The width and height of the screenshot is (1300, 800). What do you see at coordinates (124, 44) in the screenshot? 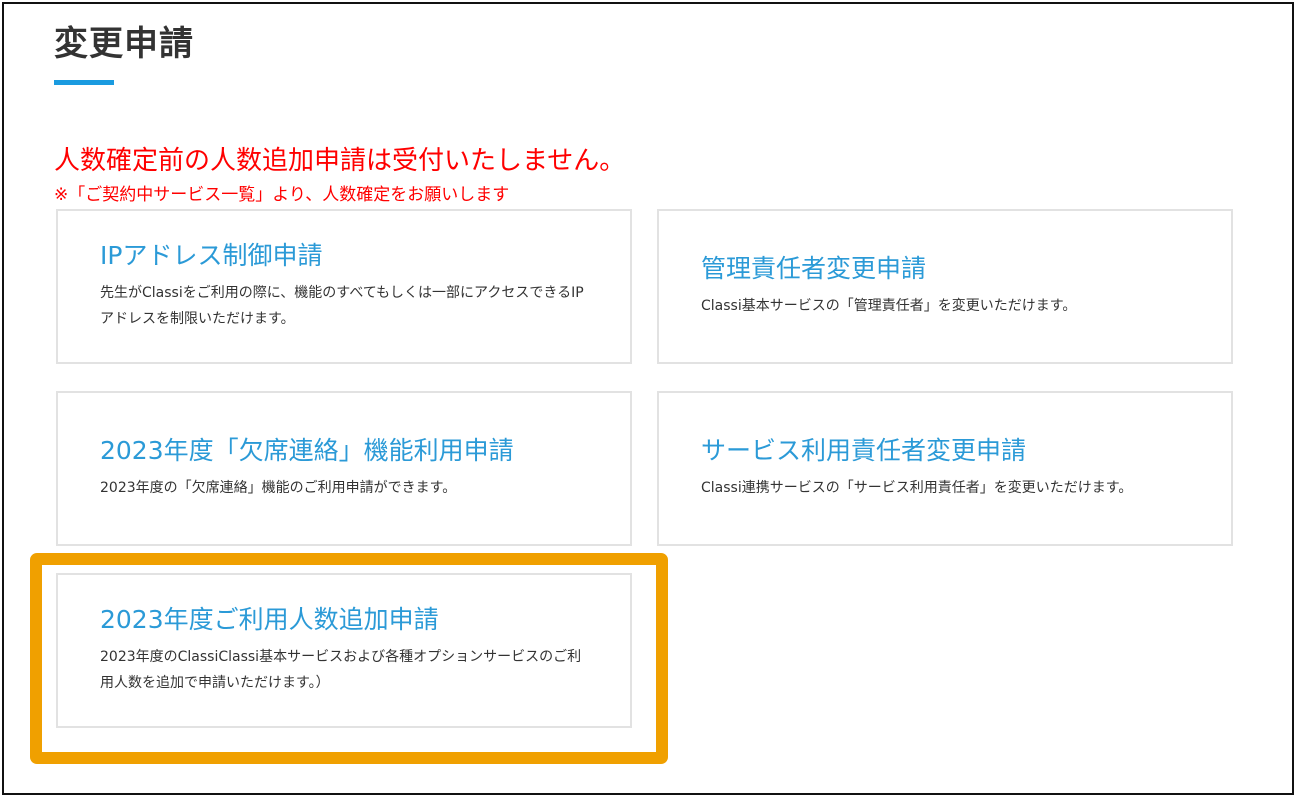
I see `page-title: 変更申請` at bounding box center [124, 44].